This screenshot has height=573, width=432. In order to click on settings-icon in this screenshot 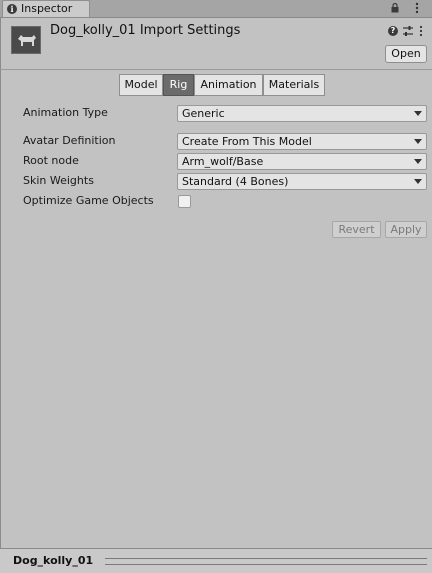, I will do `click(408, 31)`.